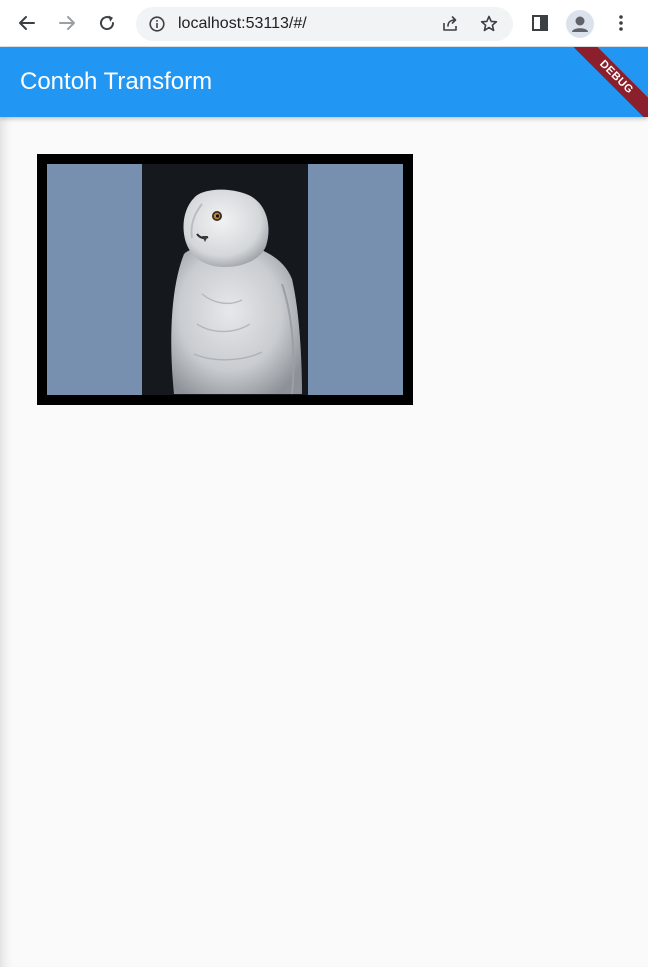  What do you see at coordinates (489, 24) in the screenshot?
I see `star-icon` at bounding box center [489, 24].